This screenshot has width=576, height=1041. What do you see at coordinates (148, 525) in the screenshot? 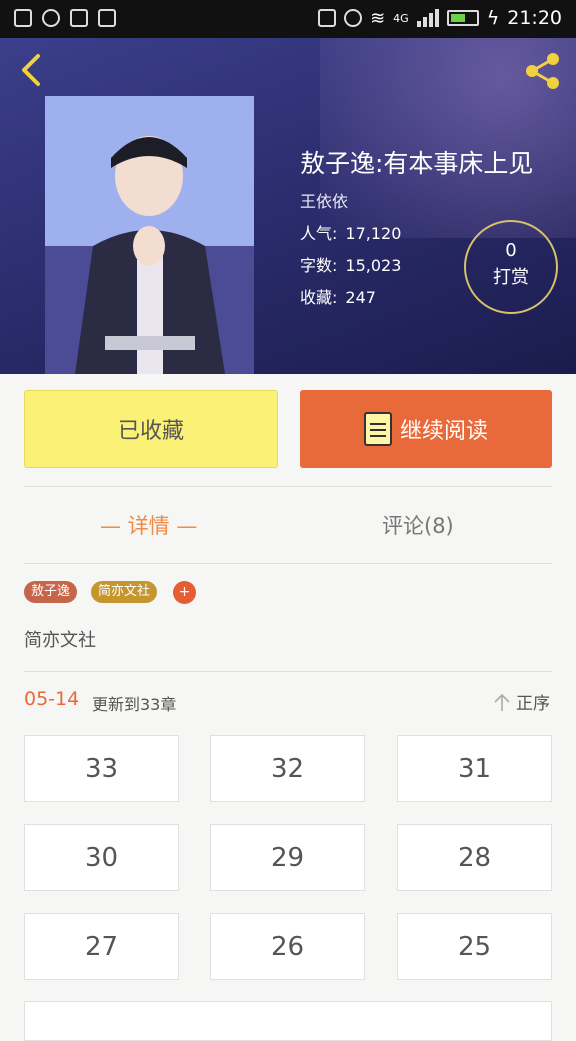
I see `tab-detail: — 详情 —` at bounding box center [148, 525].